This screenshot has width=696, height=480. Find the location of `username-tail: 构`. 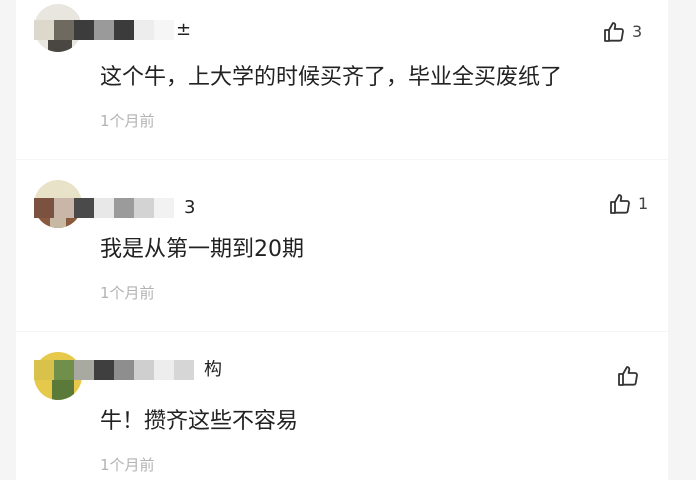

username-tail: 构 is located at coordinates (213, 370).